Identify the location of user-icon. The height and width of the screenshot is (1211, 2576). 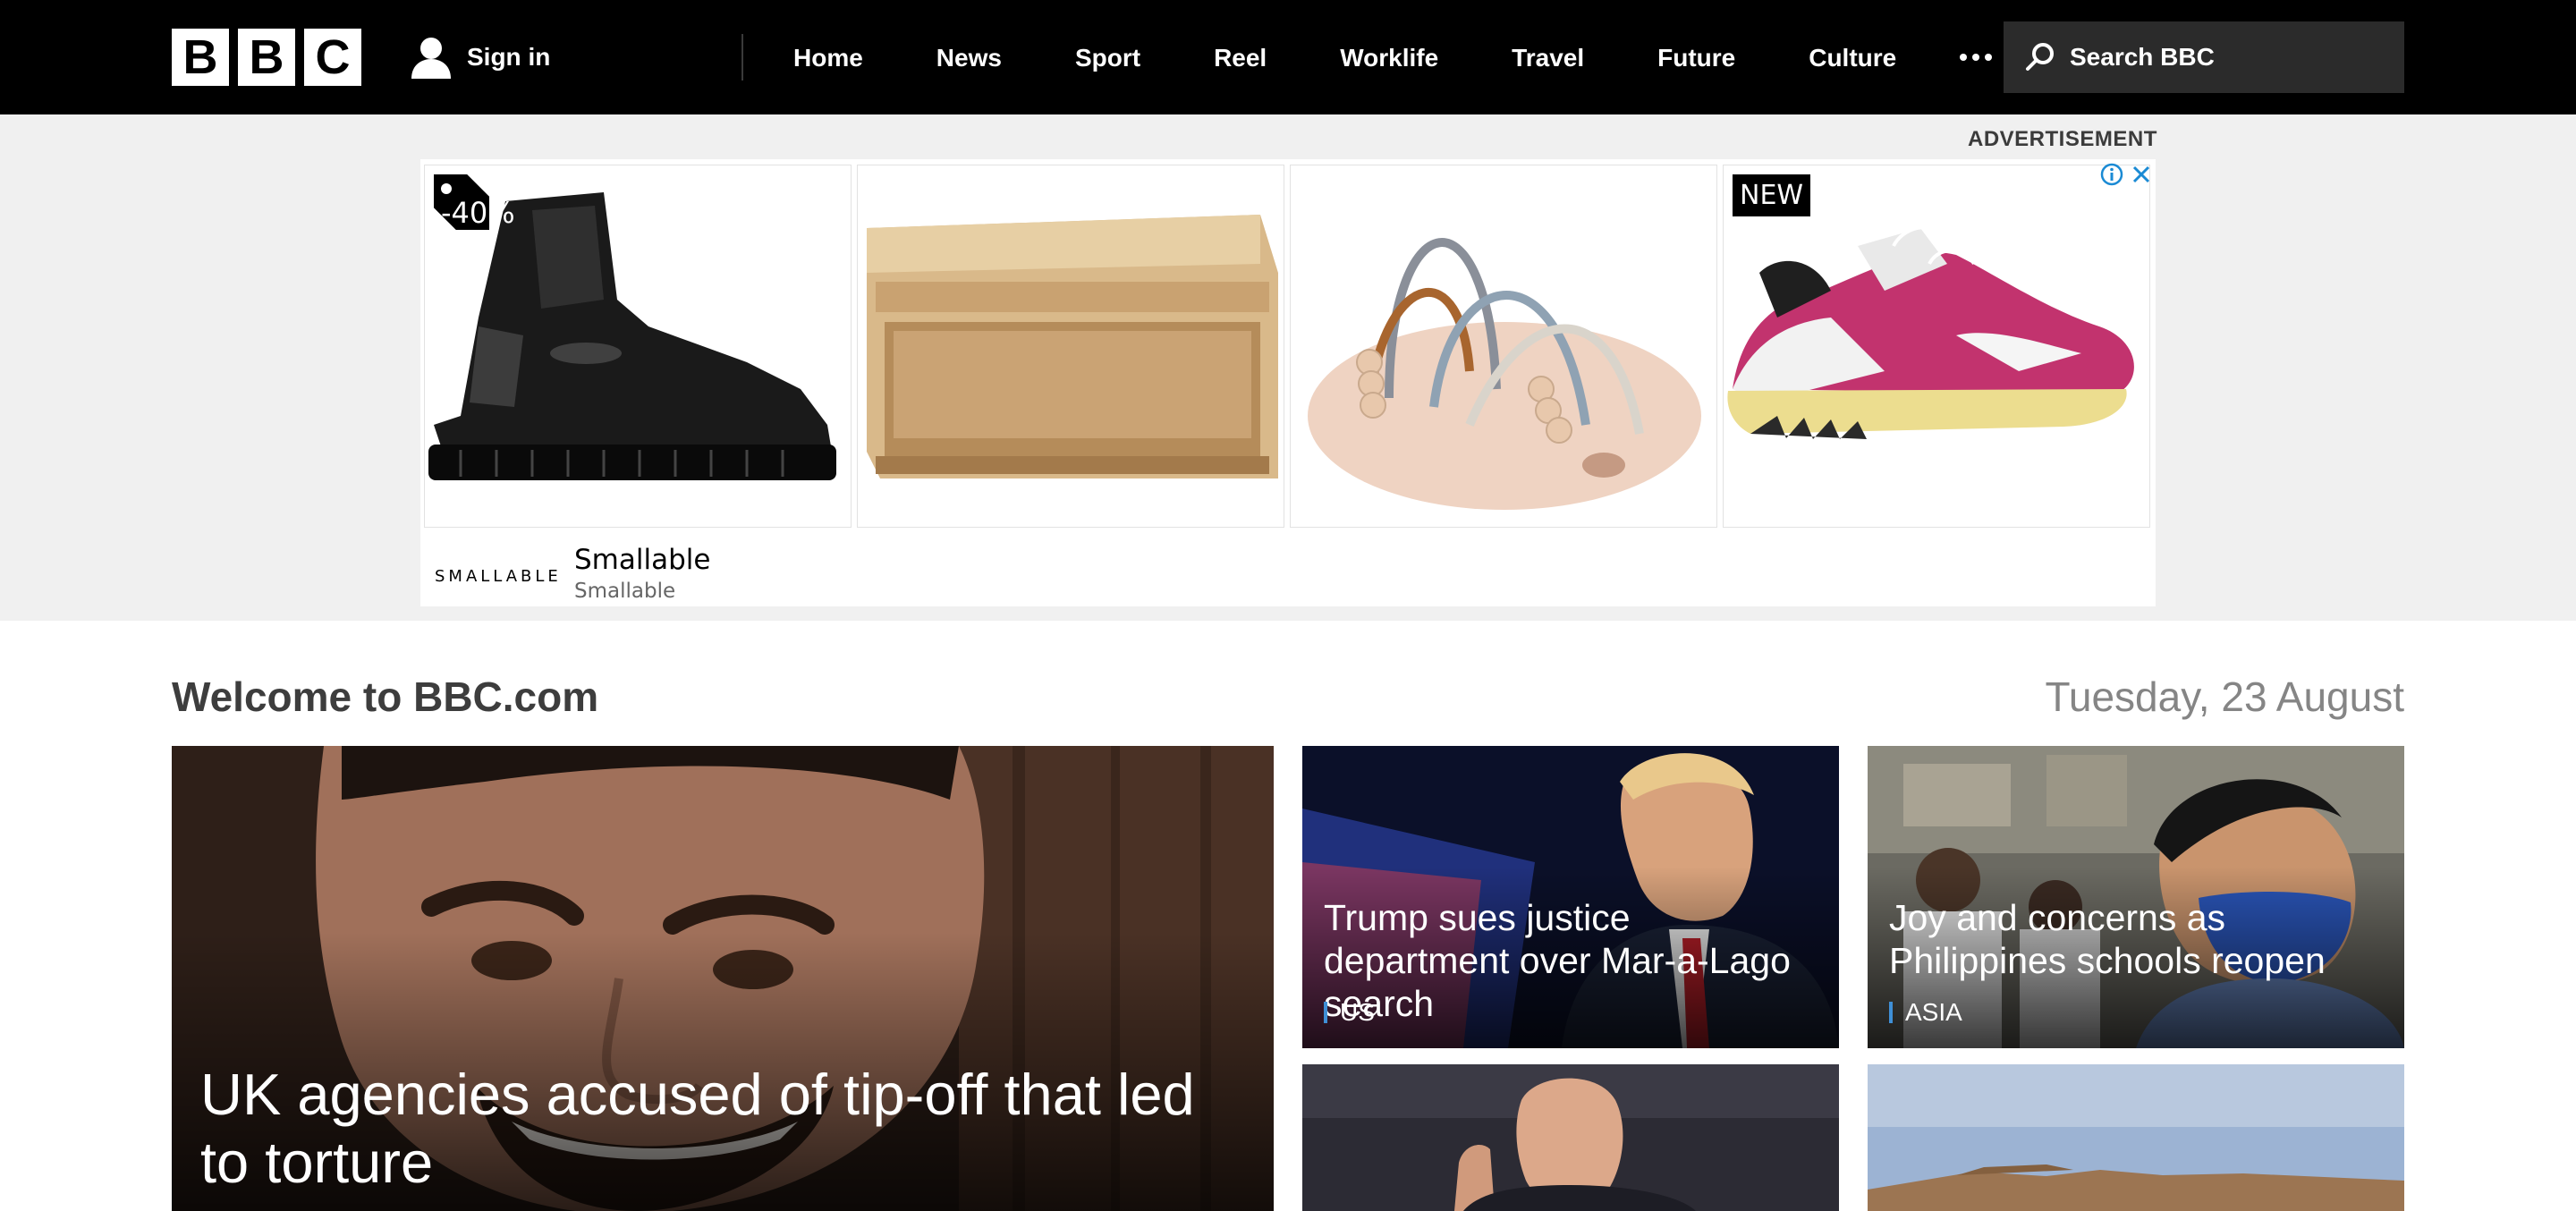
(431, 58).